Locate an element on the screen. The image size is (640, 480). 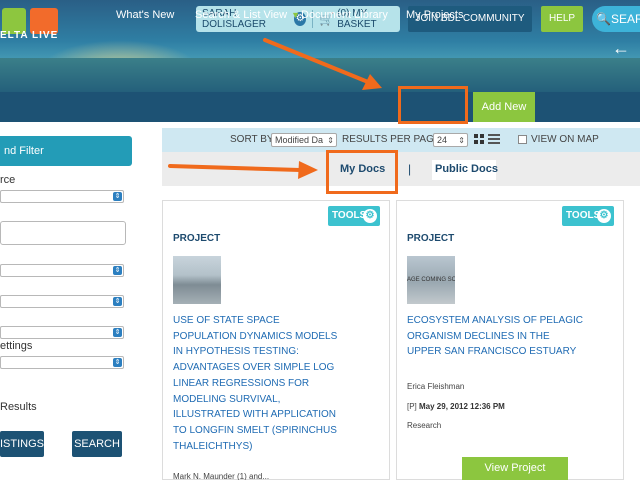
help-button: HELP is located at coordinates (562, 19).